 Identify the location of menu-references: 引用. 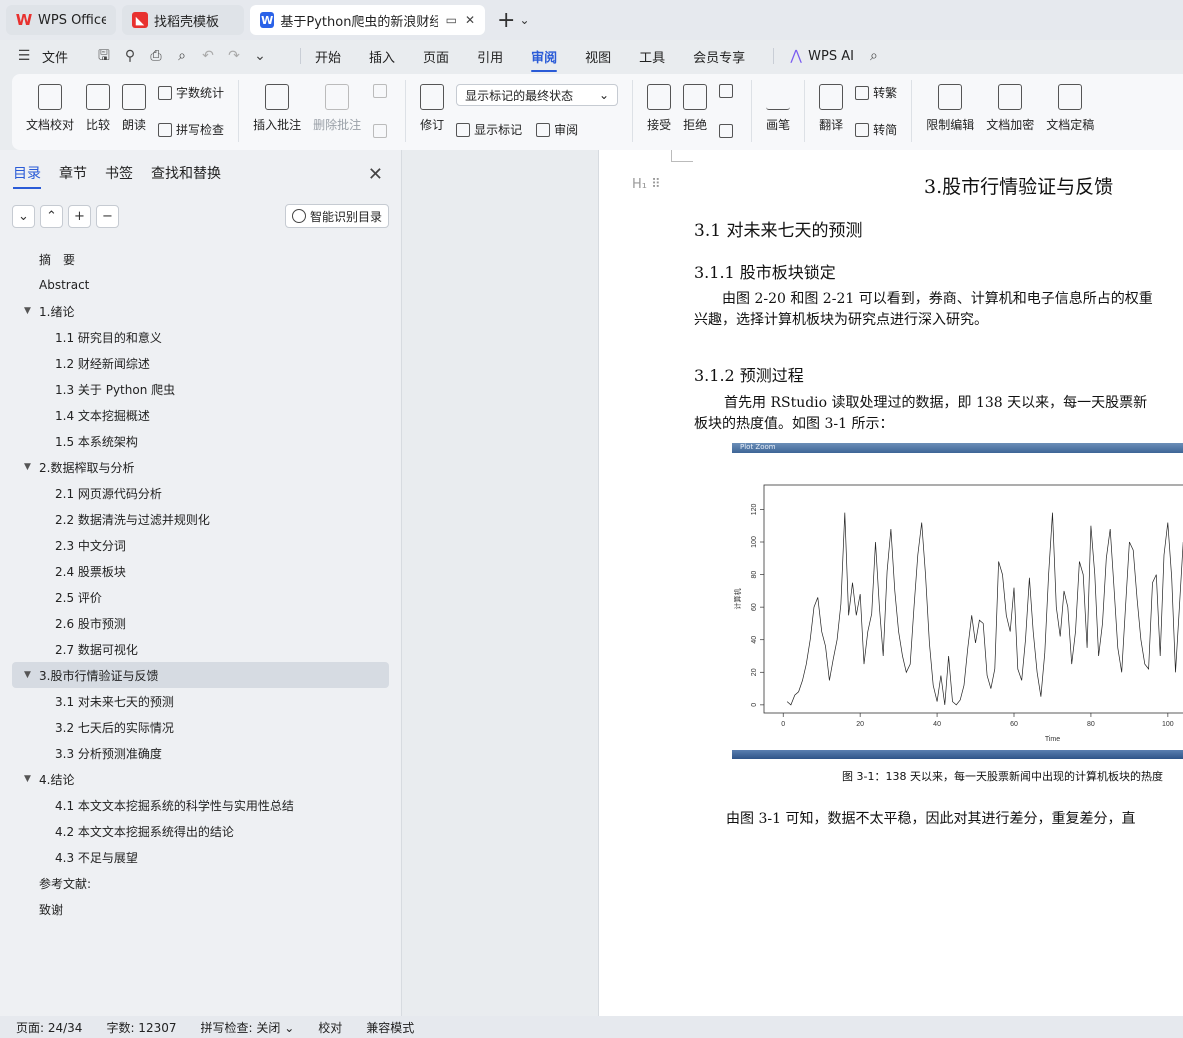
(490, 56).